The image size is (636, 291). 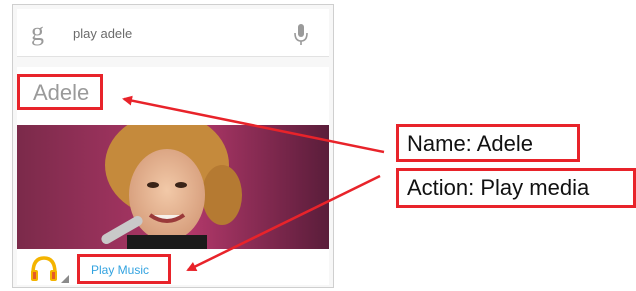 What do you see at coordinates (173, 33) in the screenshot?
I see `search-bar: g play adele` at bounding box center [173, 33].